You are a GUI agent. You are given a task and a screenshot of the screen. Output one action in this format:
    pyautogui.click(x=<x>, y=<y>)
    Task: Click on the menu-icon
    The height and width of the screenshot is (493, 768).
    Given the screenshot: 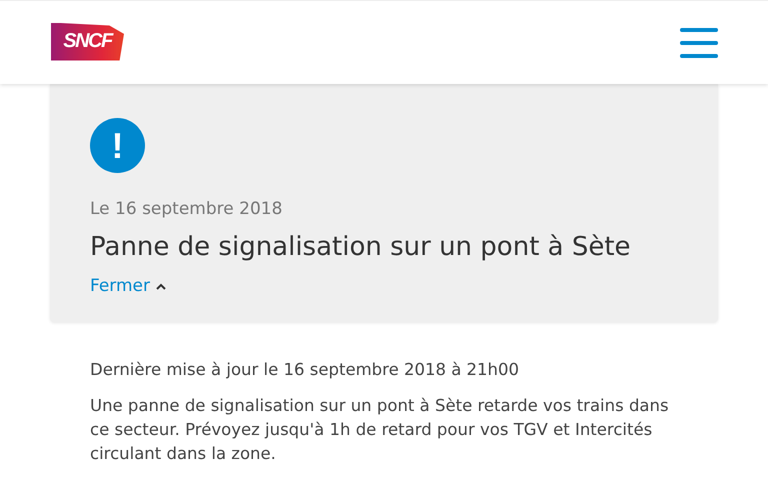 What is the action you would take?
    pyautogui.click(x=699, y=43)
    